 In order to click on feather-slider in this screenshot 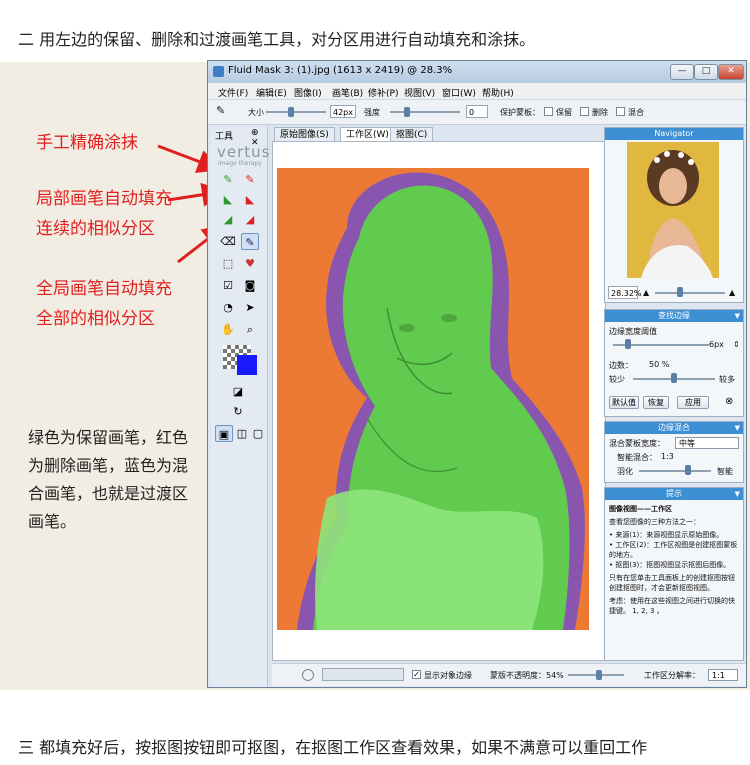, I will do `click(675, 471)`.